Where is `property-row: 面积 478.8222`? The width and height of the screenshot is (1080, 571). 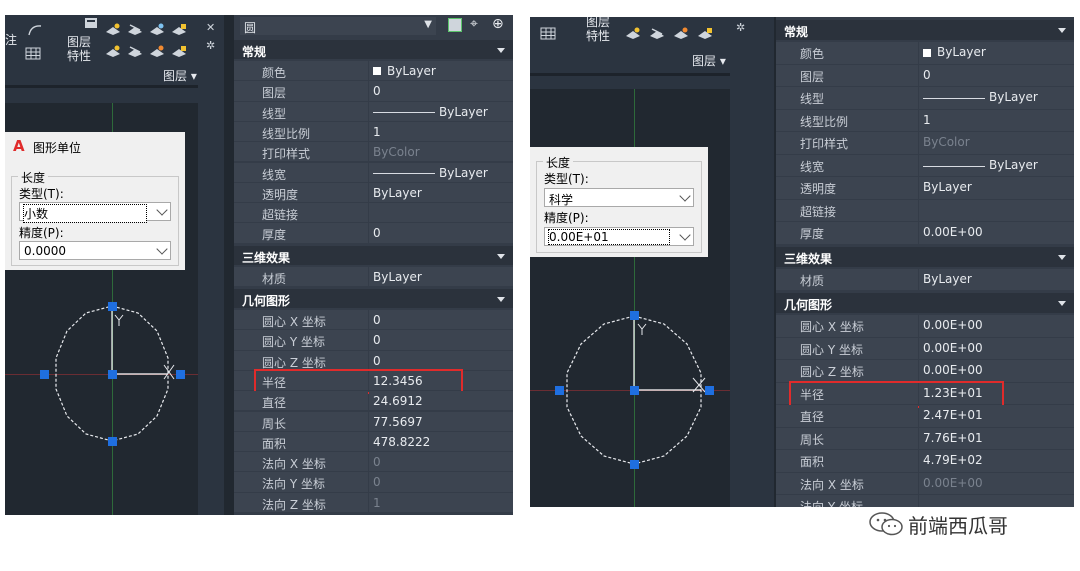 property-row: 面积 478.8222 is located at coordinates (373, 441).